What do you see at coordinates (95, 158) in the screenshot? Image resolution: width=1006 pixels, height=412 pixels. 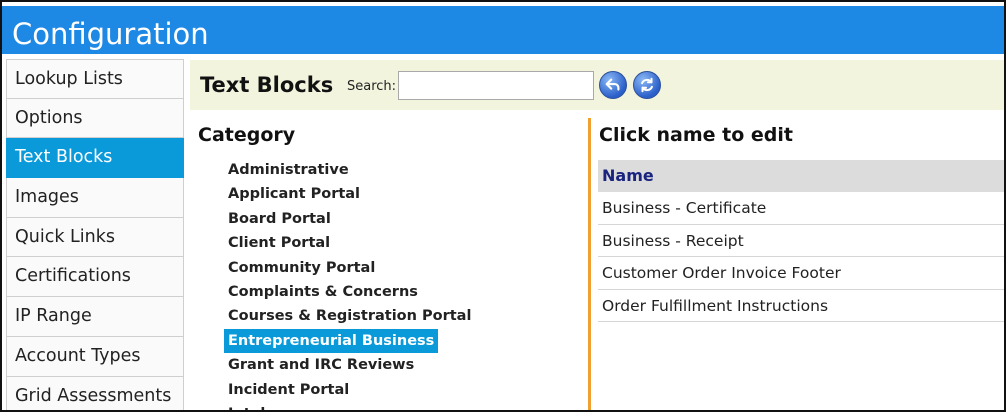 I see `sidebar-item-text-blocks: Text Blocks` at bounding box center [95, 158].